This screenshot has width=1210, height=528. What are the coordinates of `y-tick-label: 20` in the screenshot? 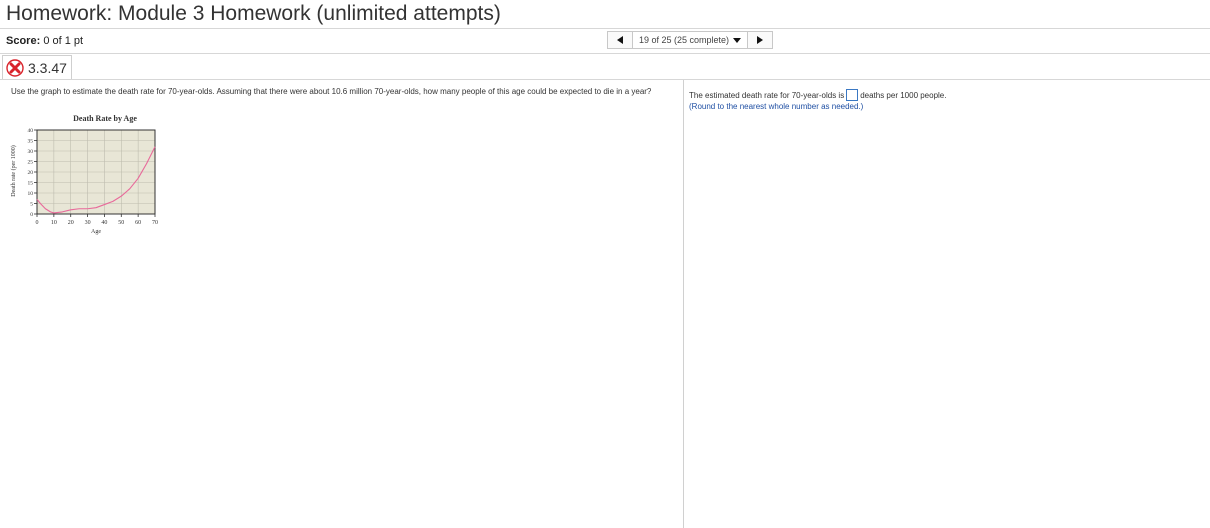 It's located at (31, 173).